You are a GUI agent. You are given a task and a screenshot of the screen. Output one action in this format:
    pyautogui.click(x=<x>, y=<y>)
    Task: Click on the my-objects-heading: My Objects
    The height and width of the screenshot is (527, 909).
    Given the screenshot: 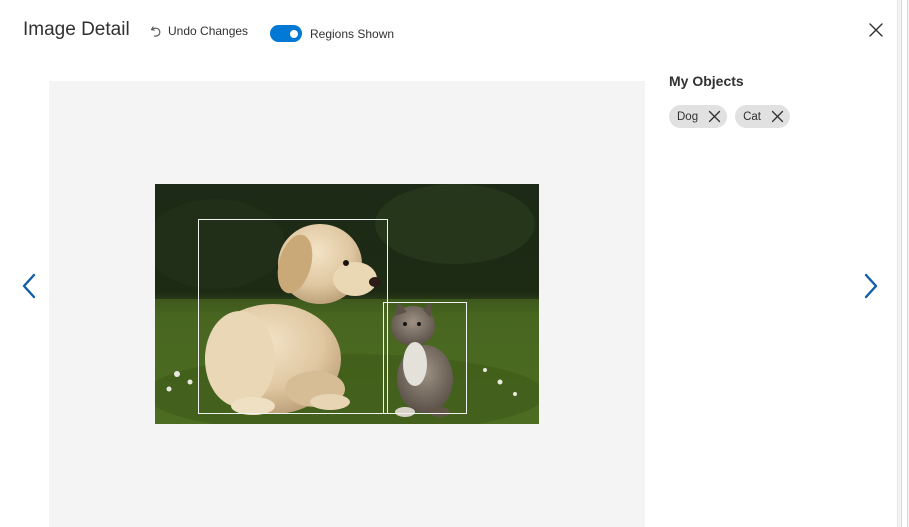 What is the action you would take?
    pyautogui.click(x=706, y=81)
    